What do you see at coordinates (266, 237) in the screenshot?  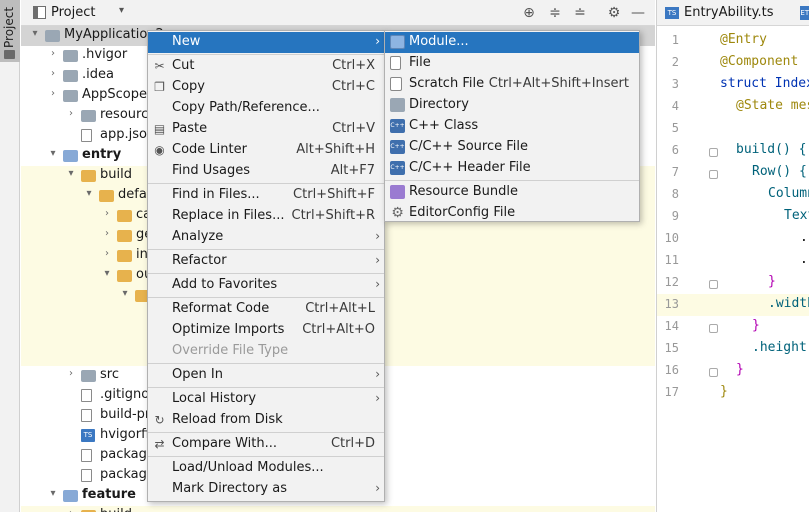 I see `menu-item: Analyze ›` at bounding box center [266, 237].